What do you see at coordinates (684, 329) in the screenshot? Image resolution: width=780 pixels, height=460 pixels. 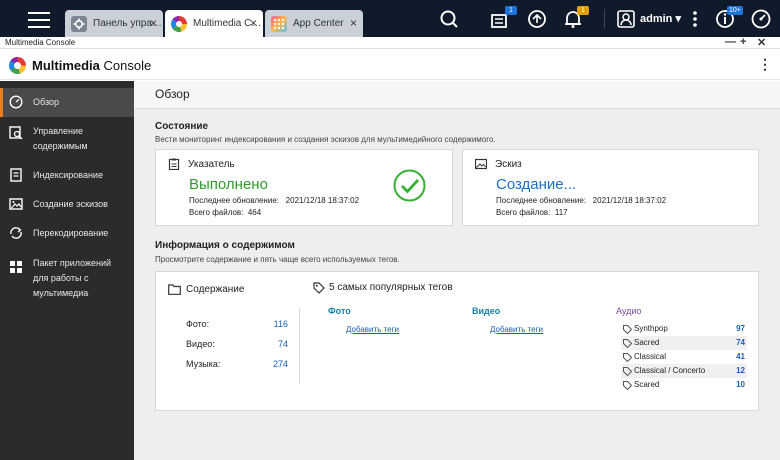 I see `audio-tag-row: Synthpop 97` at bounding box center [684, 329].